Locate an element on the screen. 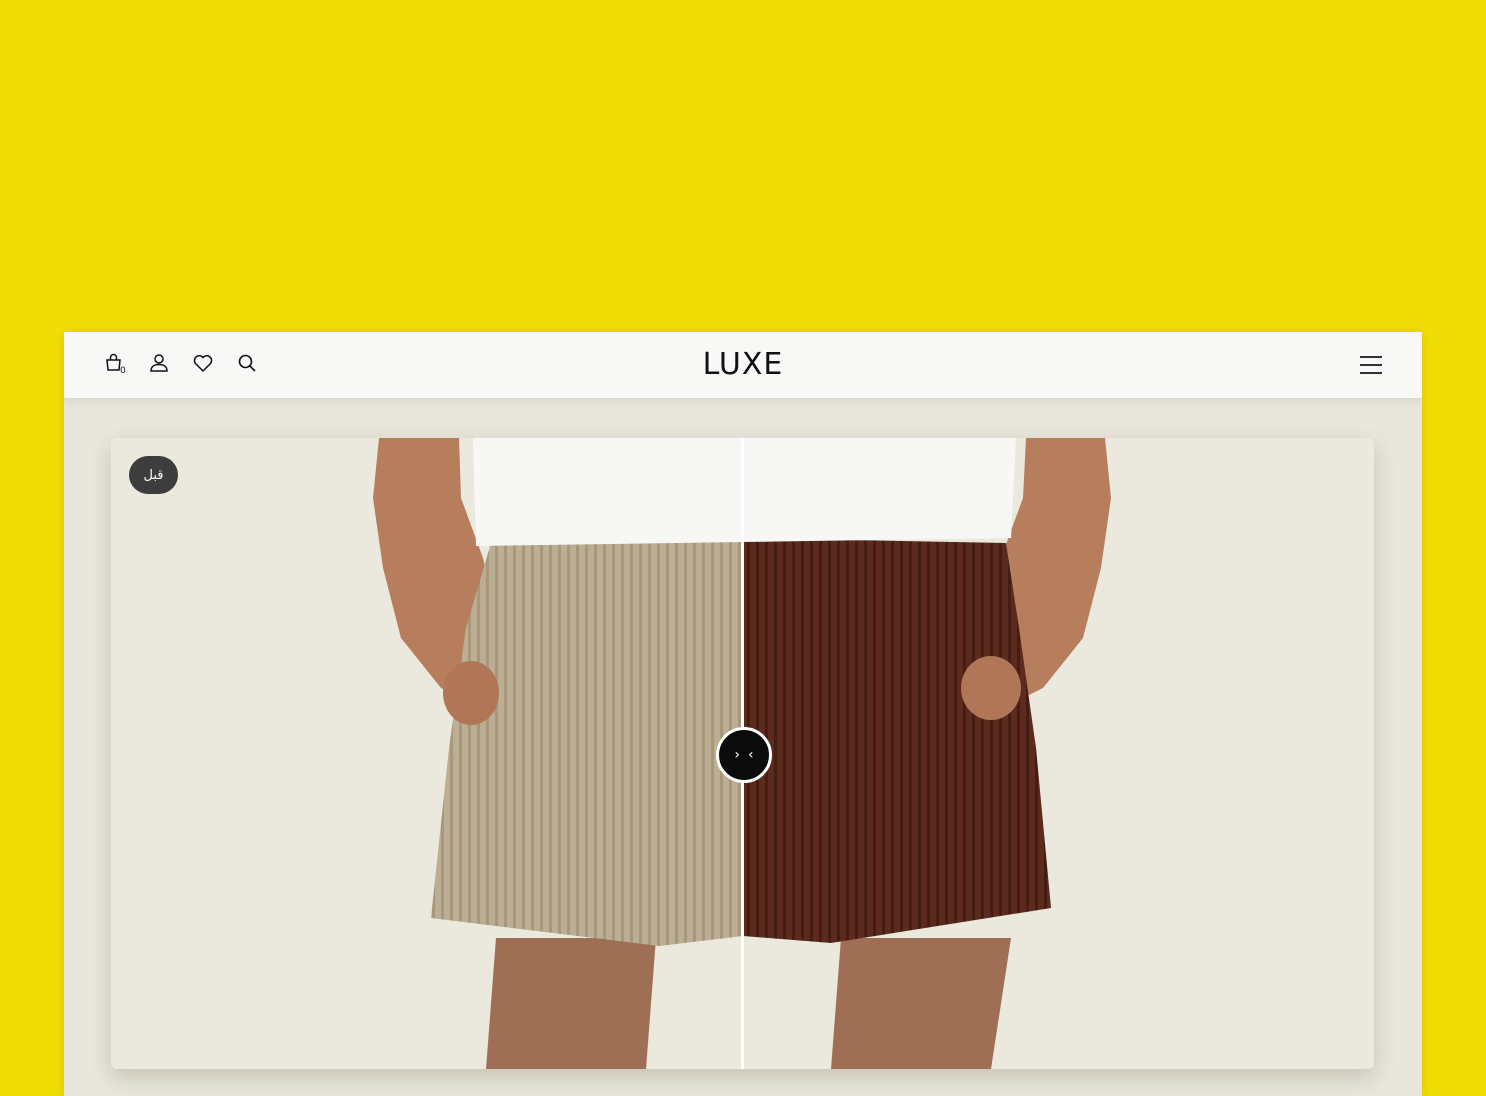 This screenshot has width=1486, height=1096. slider-handle: › ‹ is located at coordinates (744, 755).